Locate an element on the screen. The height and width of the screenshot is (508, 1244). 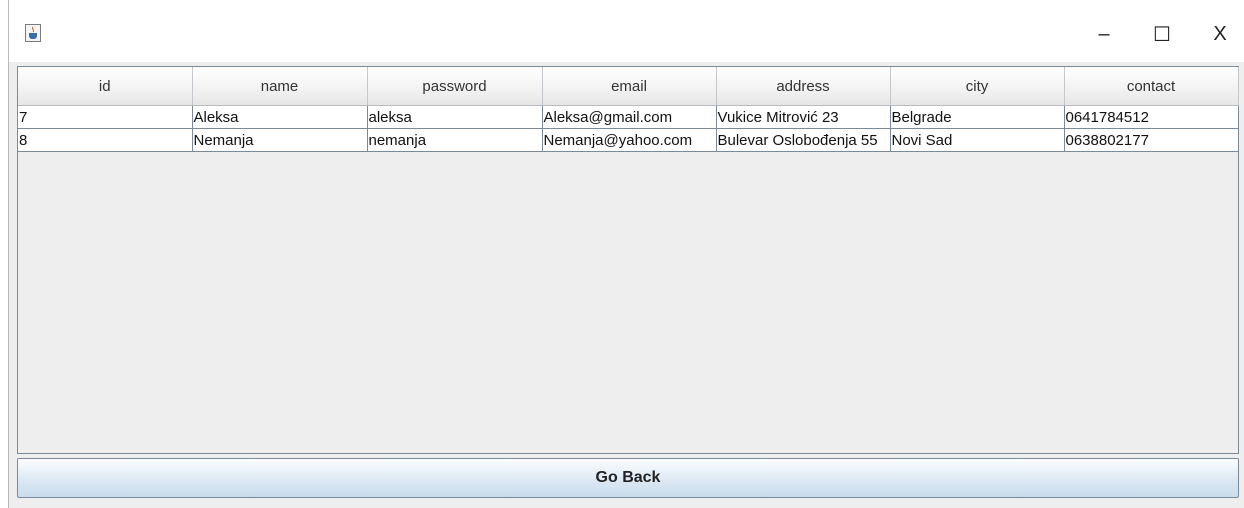
maximize-button: ☐ is located at coordinates (1162, 34).